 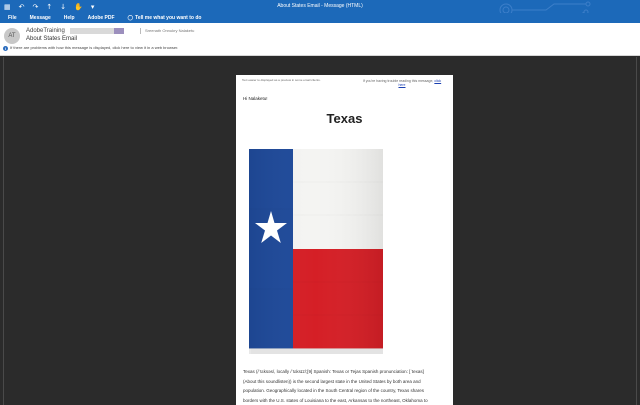 What do you see at coordinates (52, 39) in the screenshot?
I see `message-subject: About States Email` at bounding box center [52, 39].